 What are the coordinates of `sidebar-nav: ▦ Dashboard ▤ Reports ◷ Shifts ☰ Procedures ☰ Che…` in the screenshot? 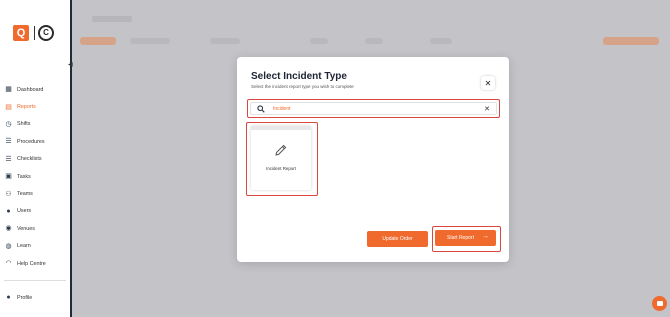 It's located at (35, 176).